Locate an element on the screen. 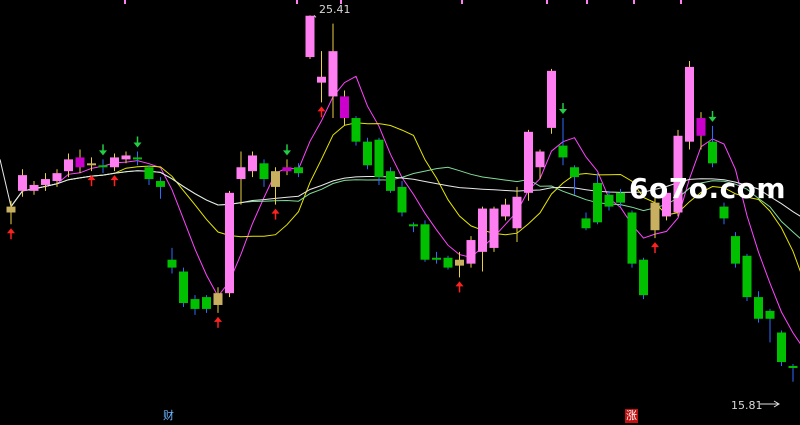 This screenshot has height=425, width=800. event-marker-cai: 财 is located at coordinates (168, 416).